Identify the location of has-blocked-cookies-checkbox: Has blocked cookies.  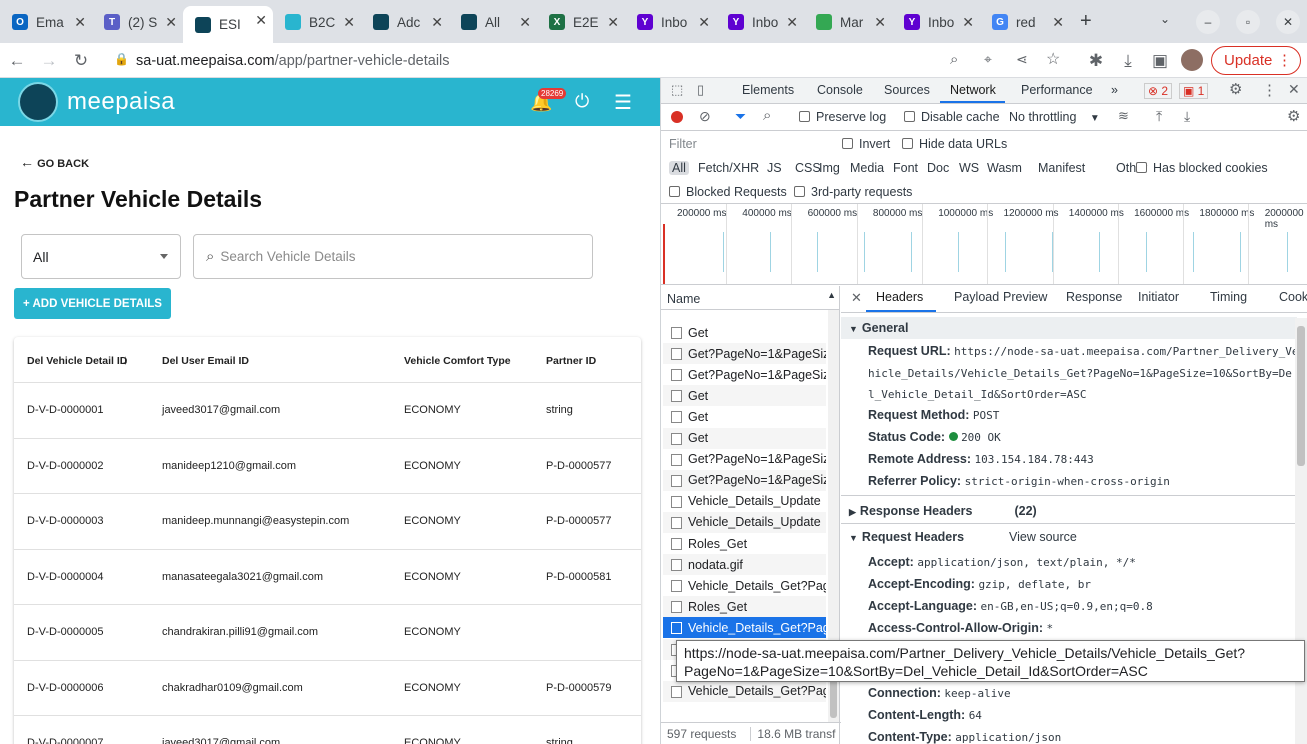
(1202, 168).